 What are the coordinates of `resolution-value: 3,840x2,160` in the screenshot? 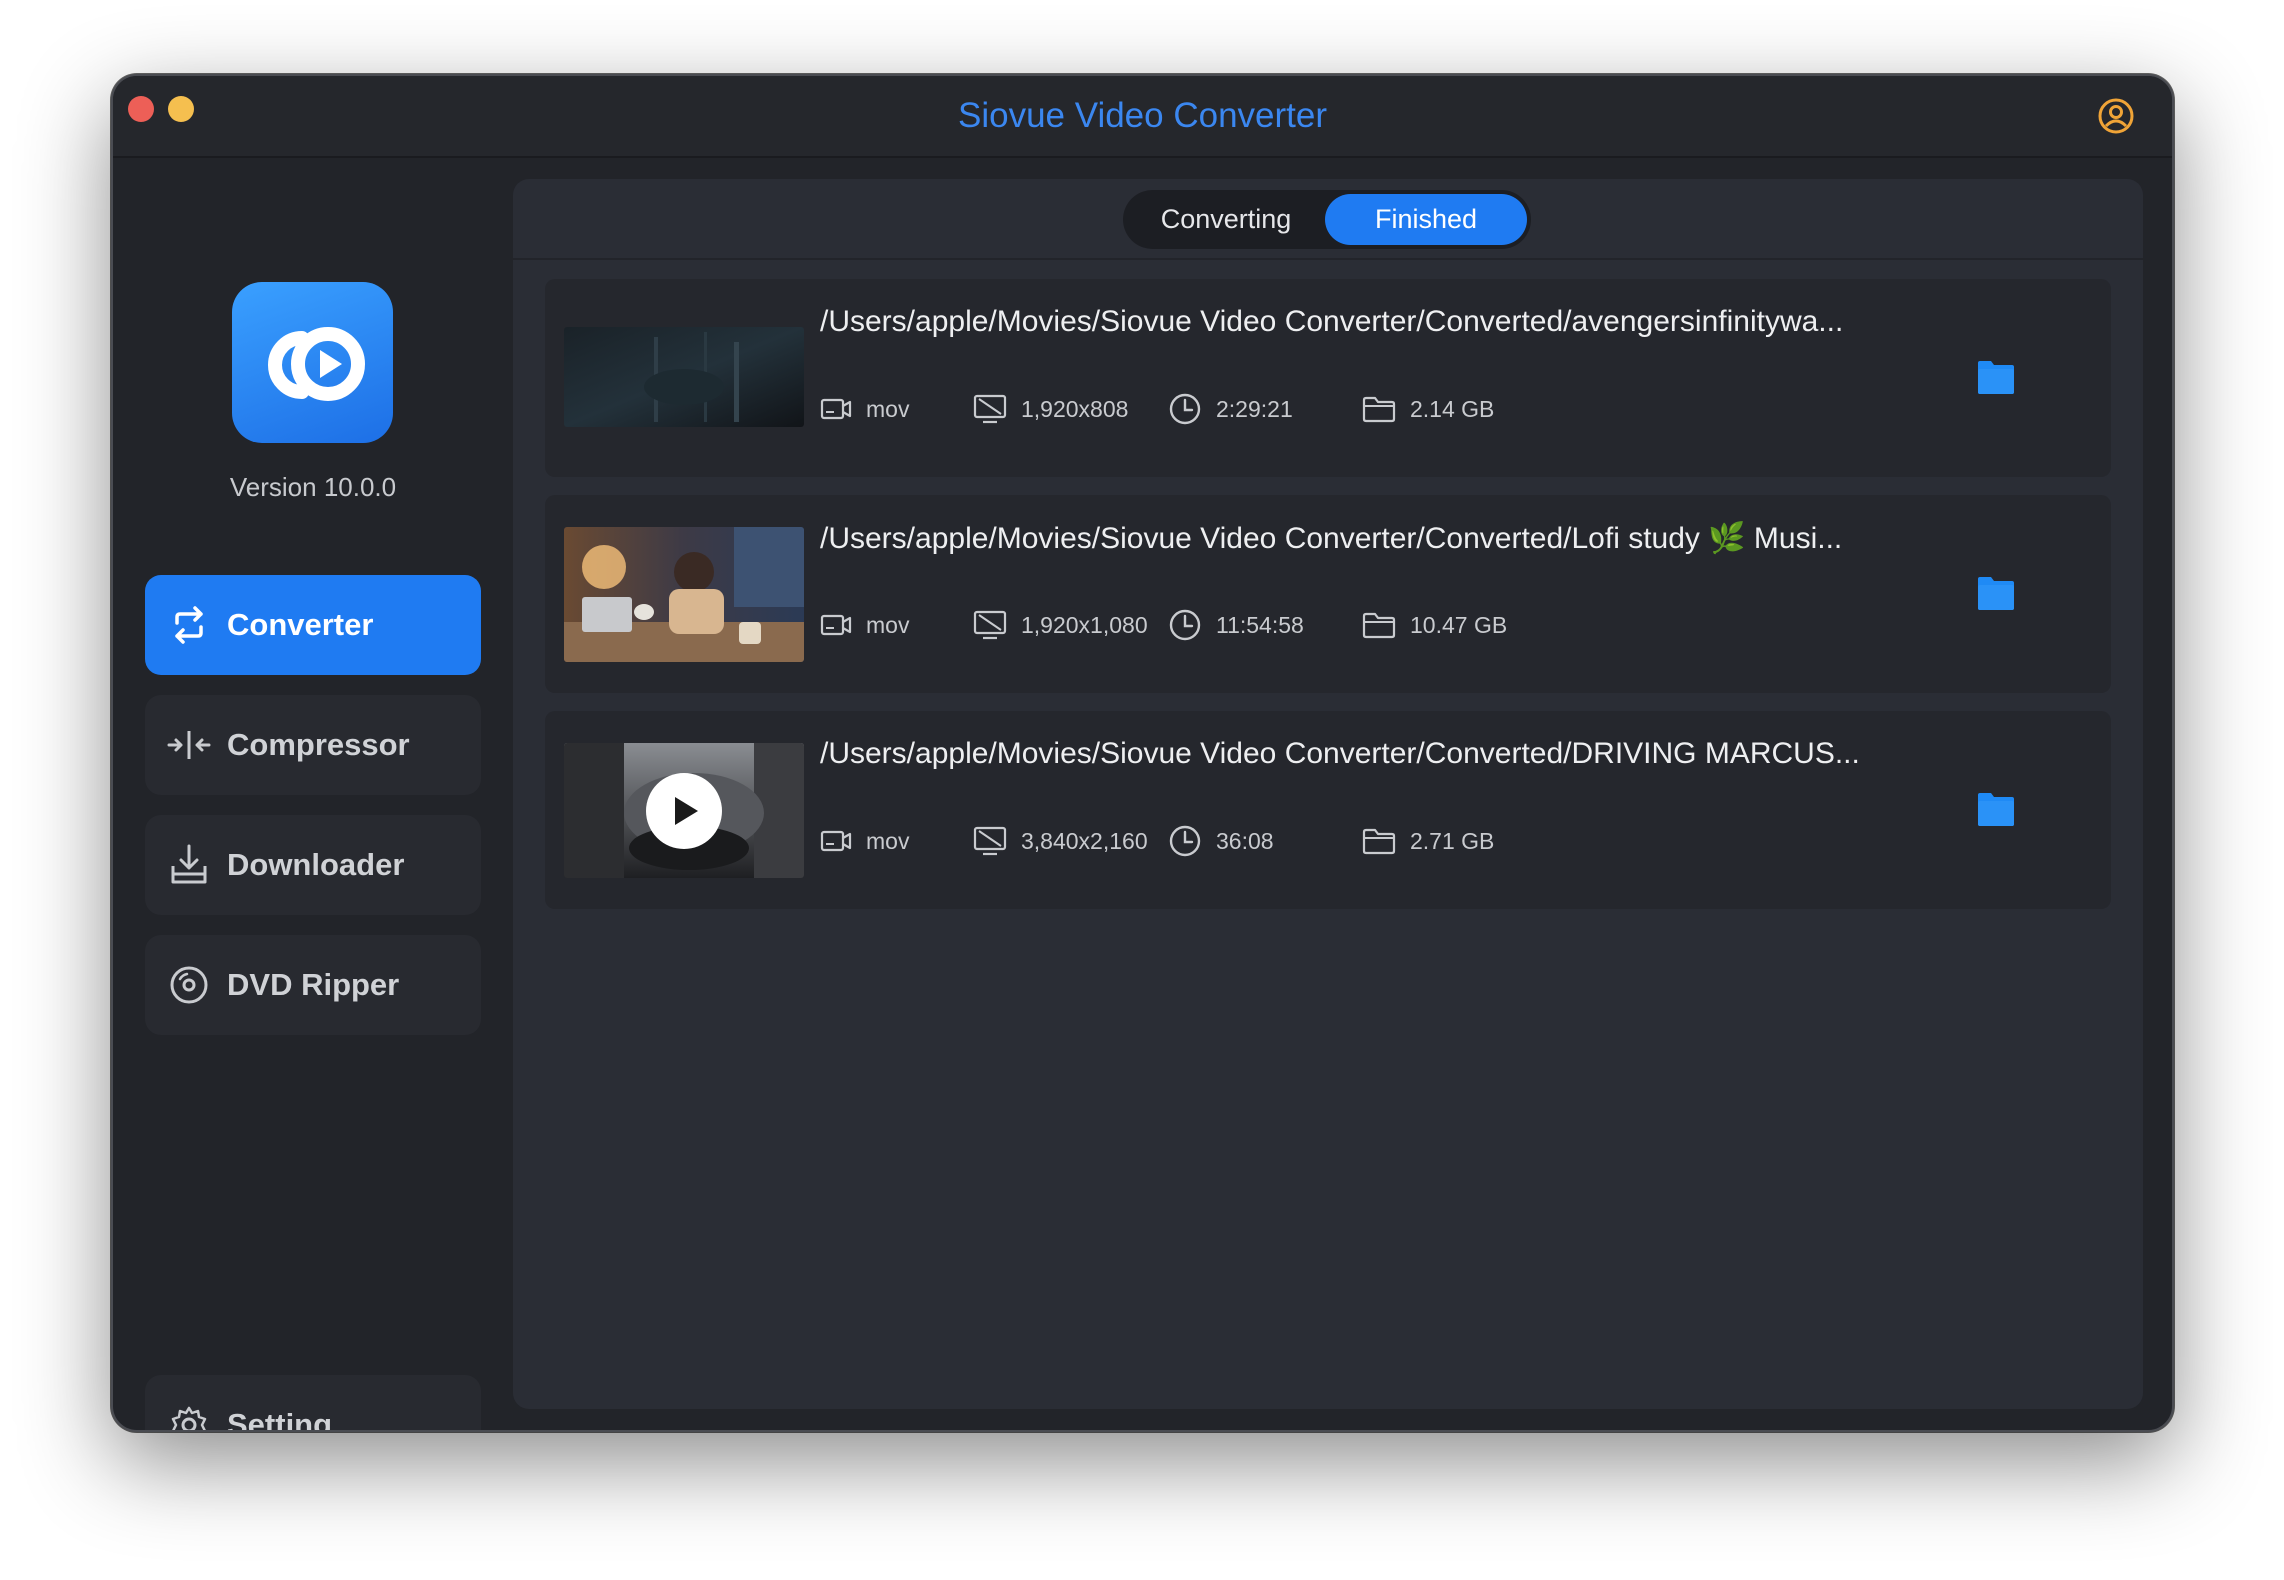 It's located at (1084, 840).